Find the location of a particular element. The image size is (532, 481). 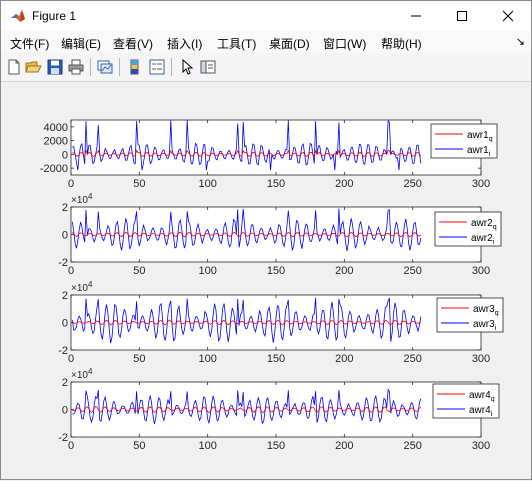

legend: awr1qawr1i is located at coordinates (464, 141).